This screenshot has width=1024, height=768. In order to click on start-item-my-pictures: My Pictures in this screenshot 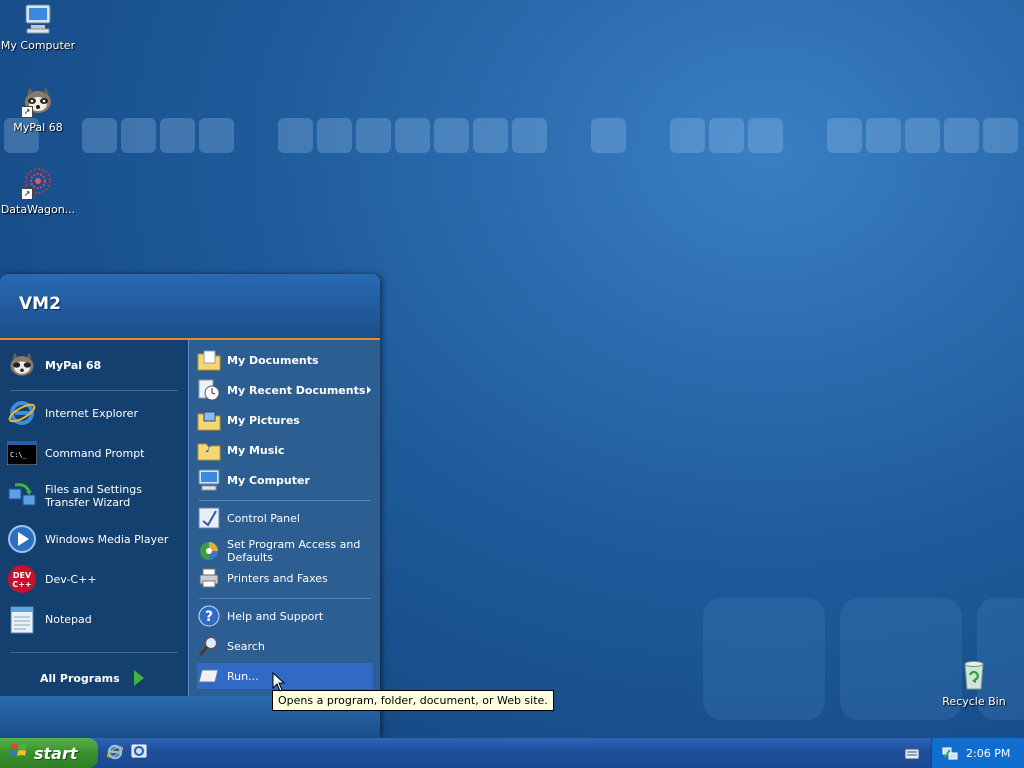, I will do `click(285, 420)`.